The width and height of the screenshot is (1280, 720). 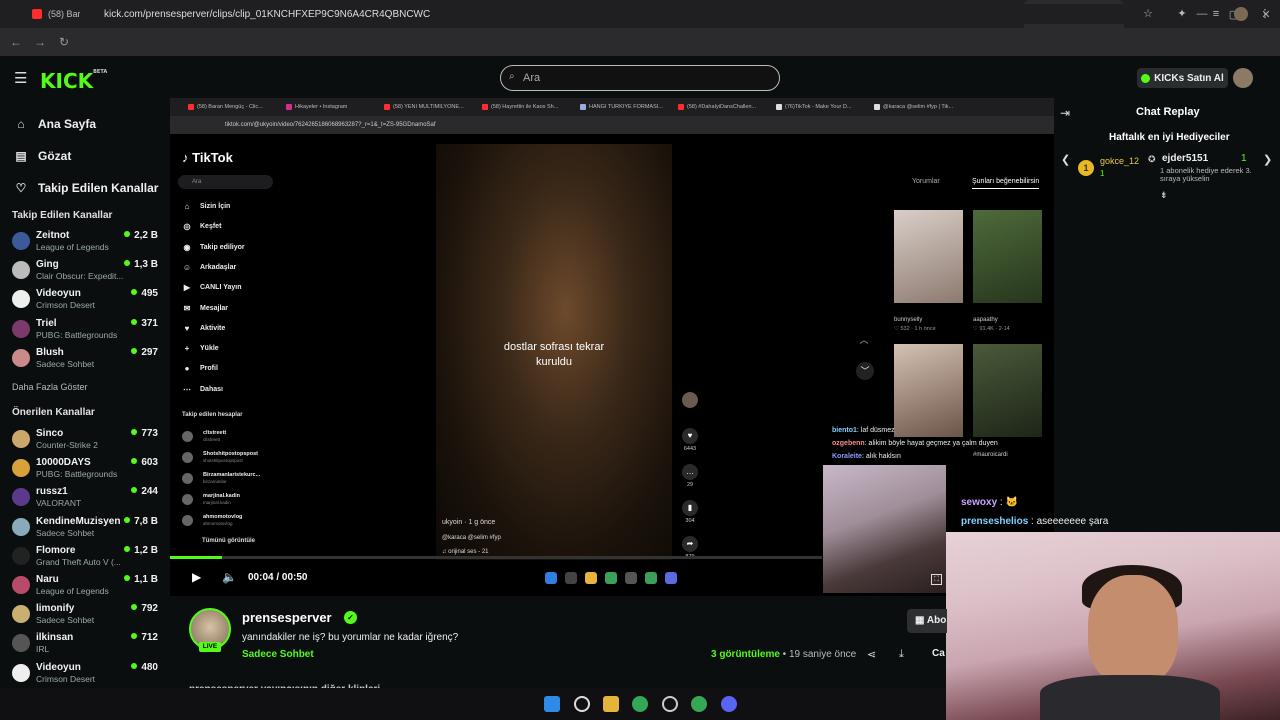 What do you see at coordinates (73, 81) in the screenshot?
I see `kick-logo: KICKBETA` at bounding box center [73, 81].